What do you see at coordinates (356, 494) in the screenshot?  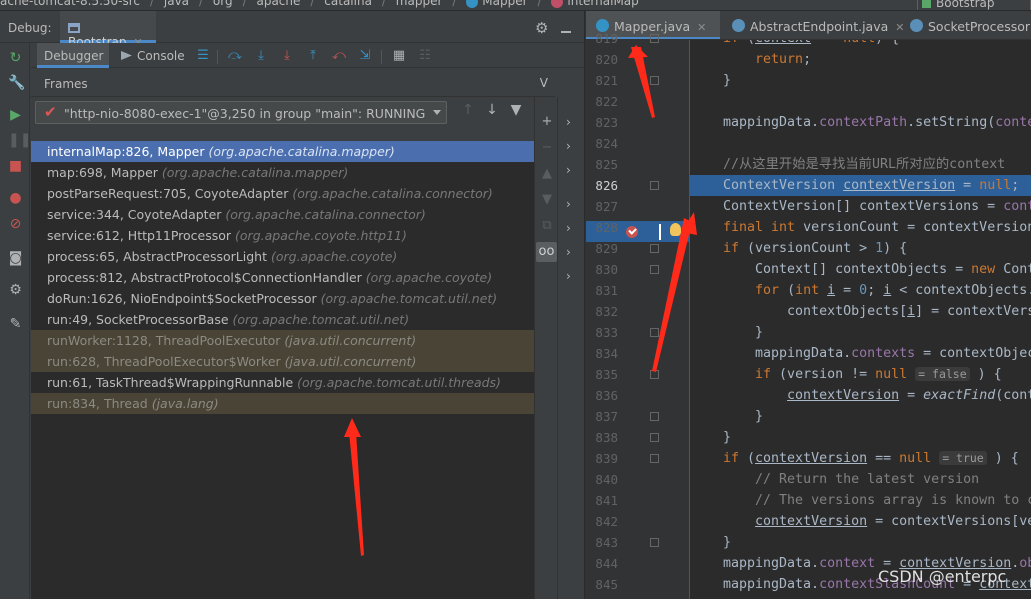 I see `annotation-arrow-frames` at bounding box center [356, 494].